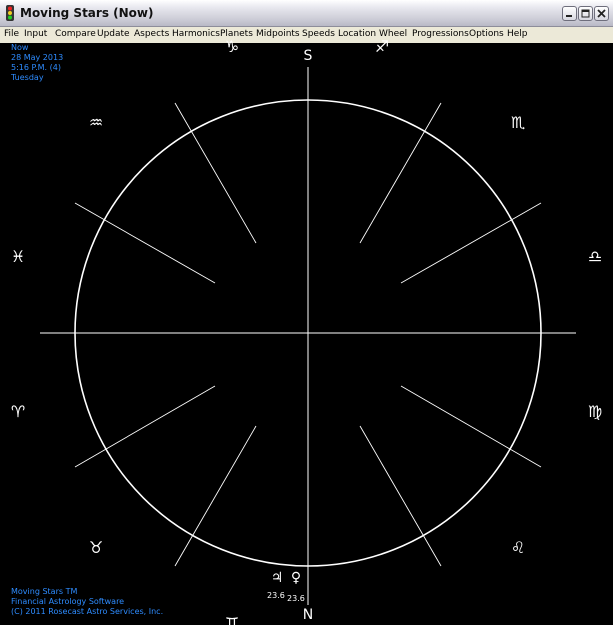 The width and height of the screenshot is (613, 625). What do you see at coordinates (151, 34) in the screenshot?
I see `menu-aspects: Aspects` at bounding box center [151, 34].